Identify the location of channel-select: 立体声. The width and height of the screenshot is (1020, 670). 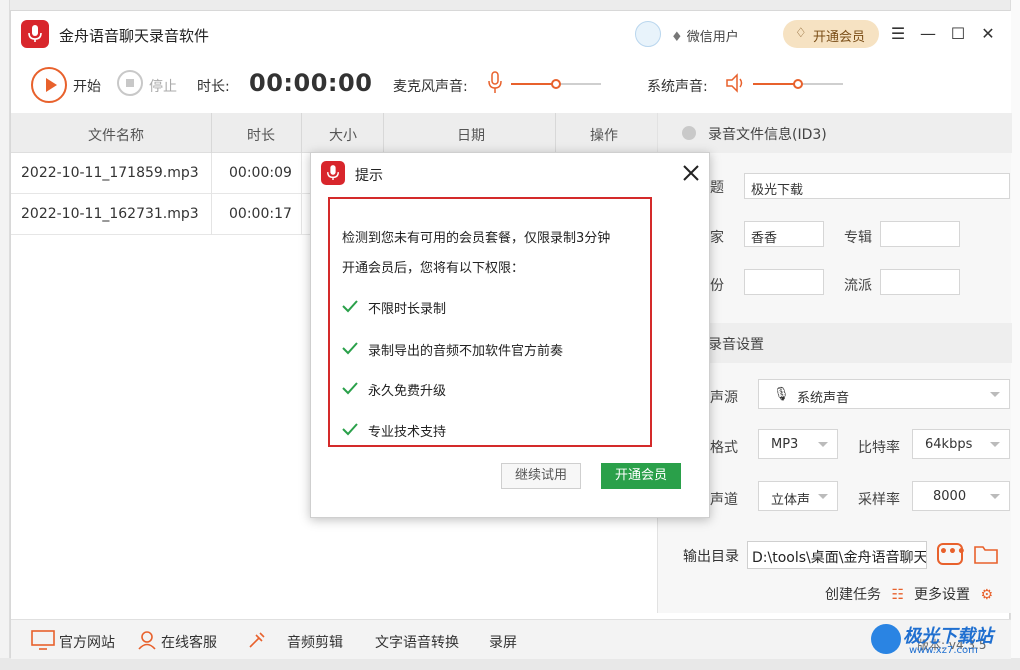
(798, 496).